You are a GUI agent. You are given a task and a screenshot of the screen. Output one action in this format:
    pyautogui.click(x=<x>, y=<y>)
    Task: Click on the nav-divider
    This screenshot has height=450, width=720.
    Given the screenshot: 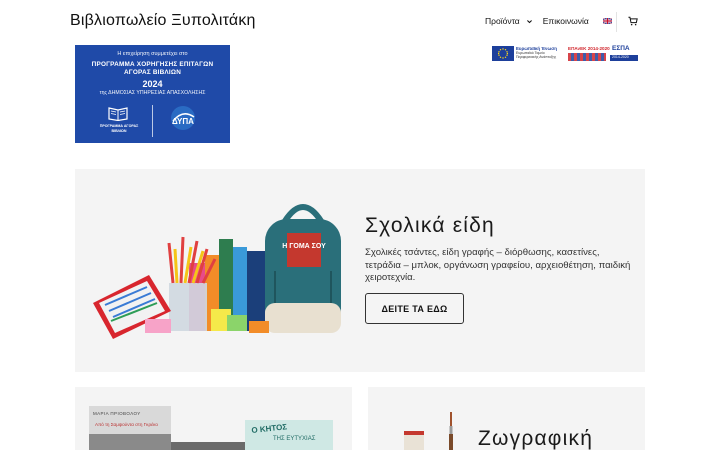 What is the action you would take?
    pyautogui.click(x=616, y=22)
    